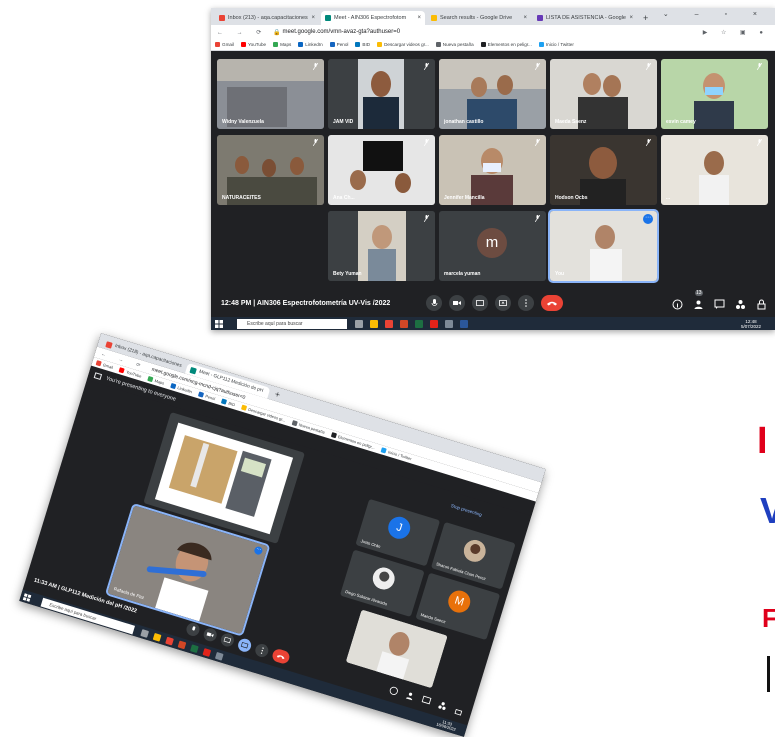 The width and height of the screenshot is (775, 737). What do you see at coordinates (433, 618) in the screenshot?
I see `participant-name: Maeda Saenz` at bounding box center [433, 618].